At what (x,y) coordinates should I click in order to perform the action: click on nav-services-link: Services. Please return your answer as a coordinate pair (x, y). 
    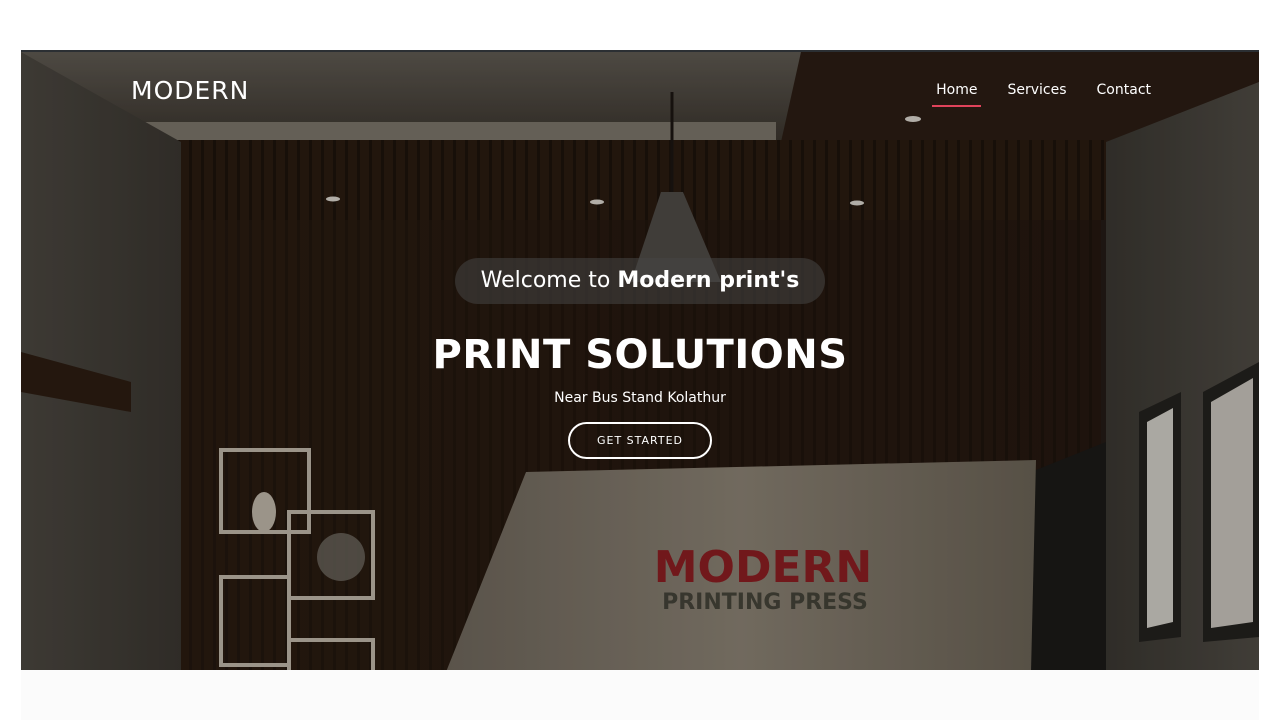
    Looking at the image, I should click on (1036, 94).